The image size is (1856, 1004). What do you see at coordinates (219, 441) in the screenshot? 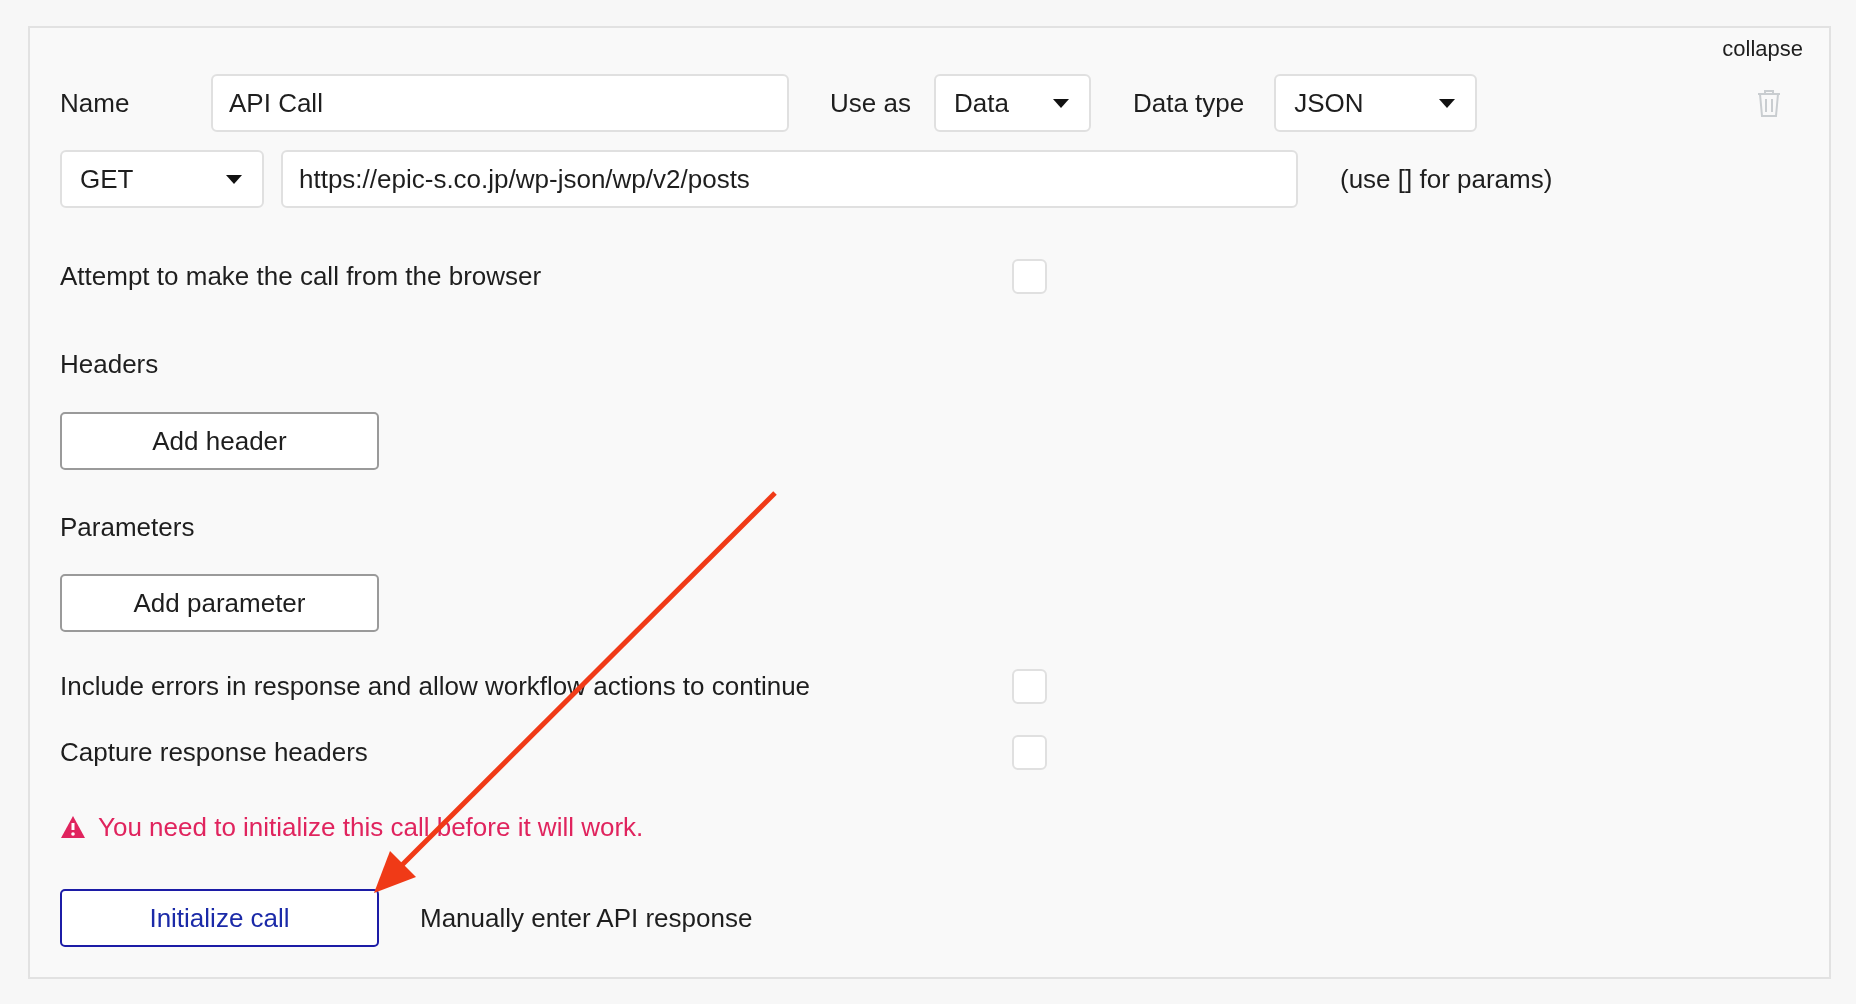
I see `add-header-button: Add header` at bounding box center [219, 441].